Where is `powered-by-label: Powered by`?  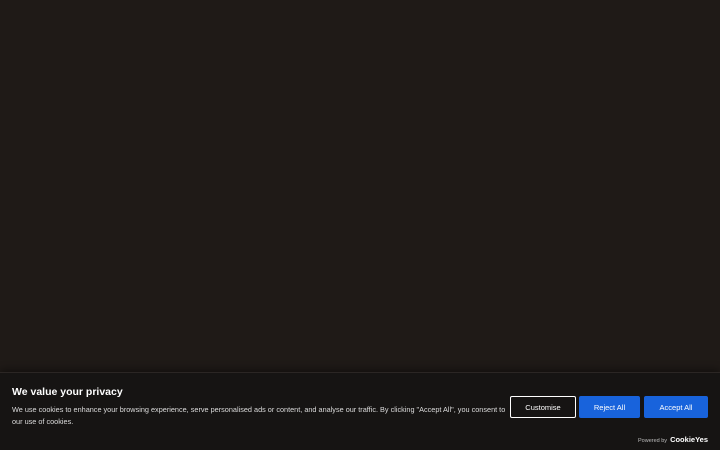 powered-by-label: Powered by is located at coordinates (653, 441).